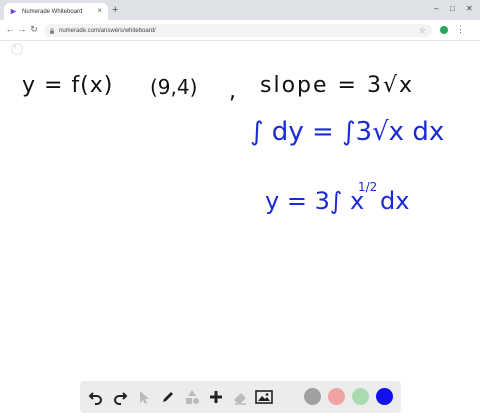  What do you see at coordinates (96, 397) in the screenshot?
I see `undo-icon` at bounding box center [96, 397].